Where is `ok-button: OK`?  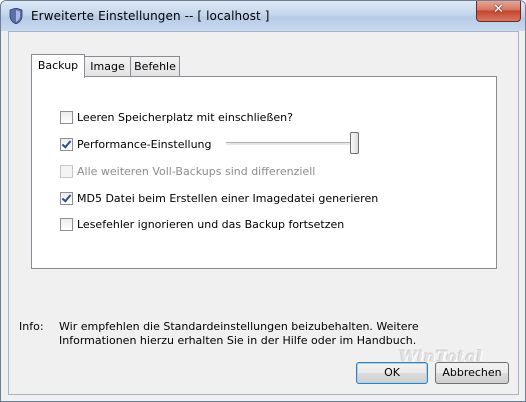 ok-button: OK is located at coordinates (392, 373).